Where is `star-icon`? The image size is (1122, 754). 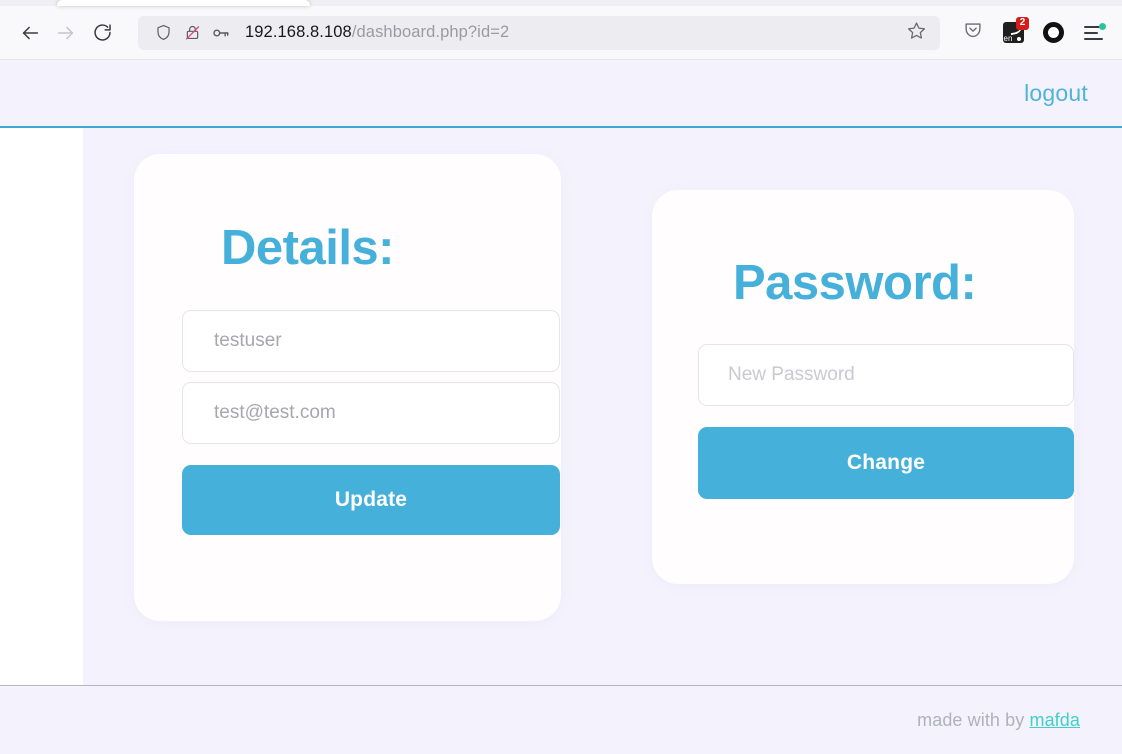 star-icon is located at coordinates (916, 33).